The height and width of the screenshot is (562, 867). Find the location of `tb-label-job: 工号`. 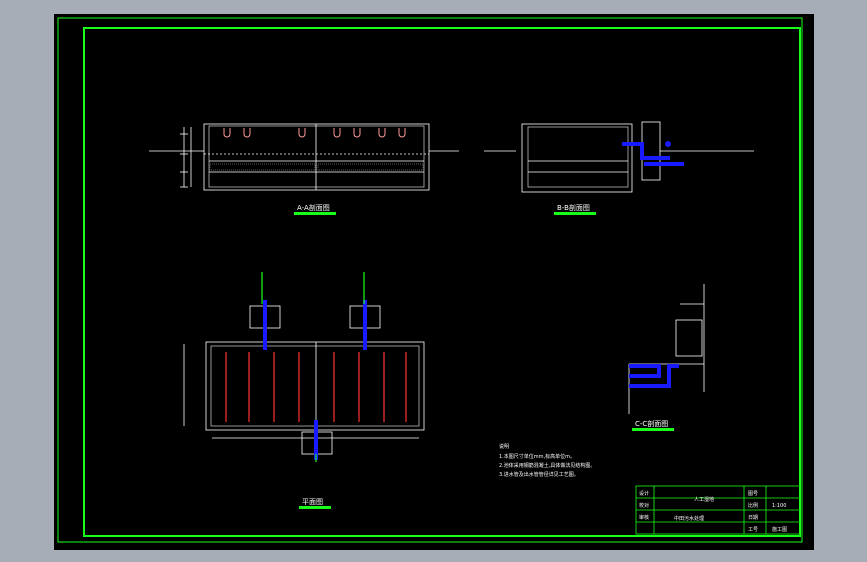

tb-label-job: 工号 is located at coordinates (753, 530).